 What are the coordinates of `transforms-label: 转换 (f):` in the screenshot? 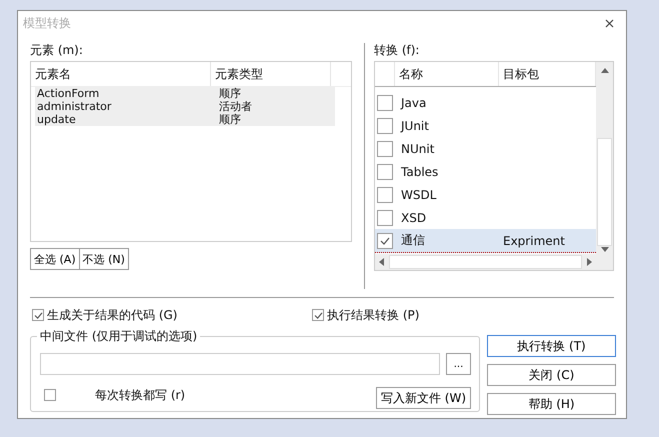 It's located at (397, 50).